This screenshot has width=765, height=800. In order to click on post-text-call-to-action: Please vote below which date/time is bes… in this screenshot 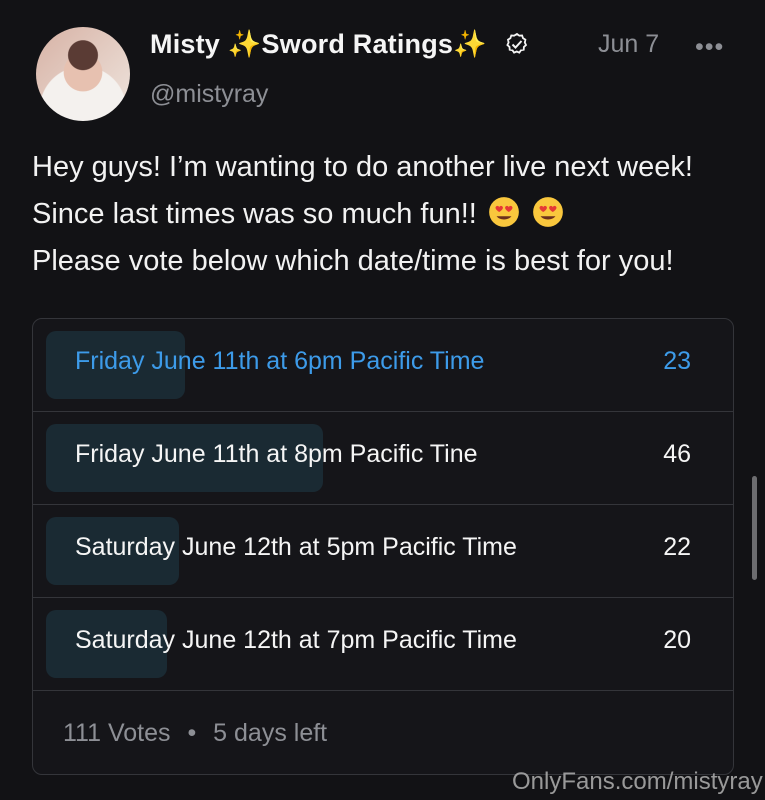, I will do `click(353, 261)`.